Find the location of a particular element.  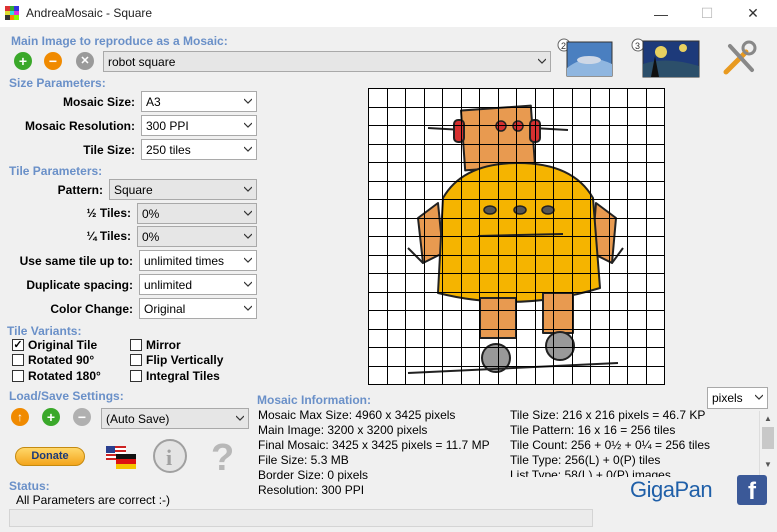

pattern-select: Square is located at coordinates (183, 189).